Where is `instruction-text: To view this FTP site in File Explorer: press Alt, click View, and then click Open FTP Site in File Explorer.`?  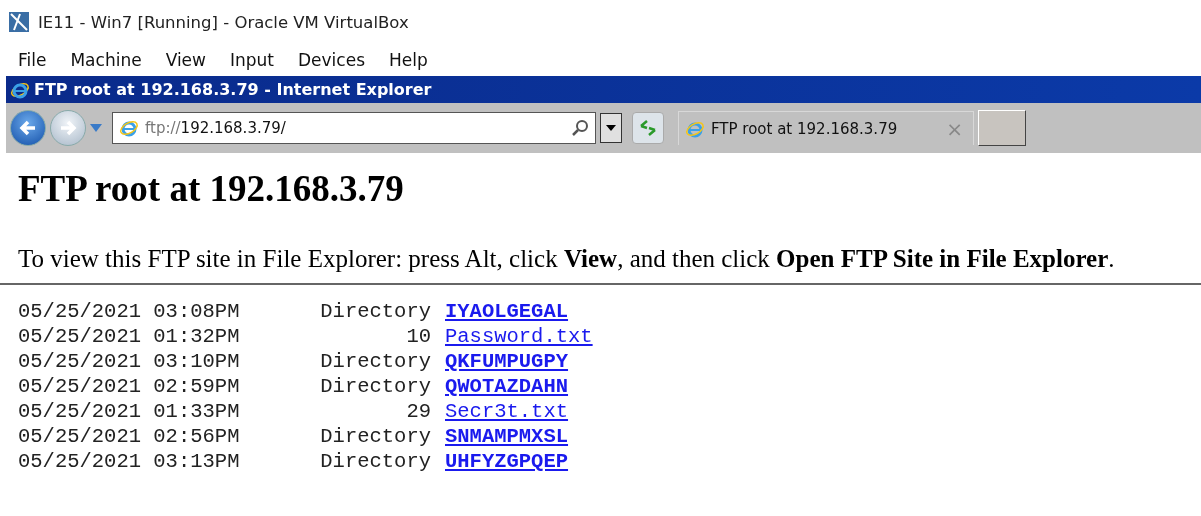
instruction-text: To view this FTP site in File Explorer: press Alt, click View, and then click Open FTP Site in File Explorer. is located at coordinates (567, 259).